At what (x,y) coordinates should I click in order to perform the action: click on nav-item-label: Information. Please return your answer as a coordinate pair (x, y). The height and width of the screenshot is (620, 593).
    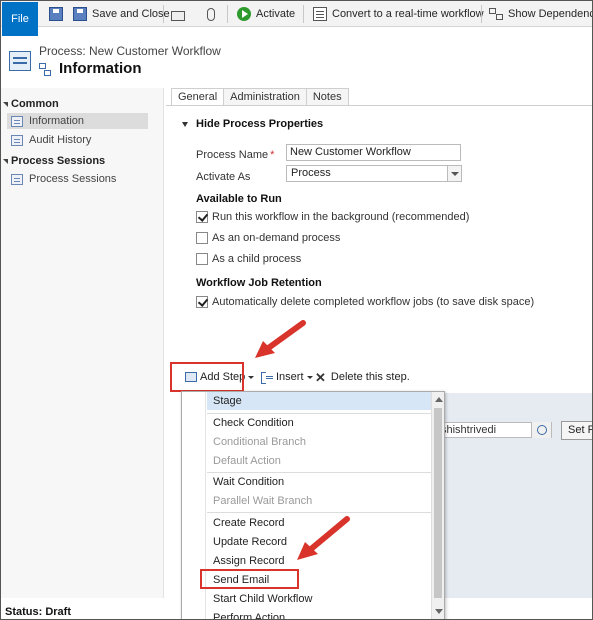
    Looking at the image, I should click on (57, 121).